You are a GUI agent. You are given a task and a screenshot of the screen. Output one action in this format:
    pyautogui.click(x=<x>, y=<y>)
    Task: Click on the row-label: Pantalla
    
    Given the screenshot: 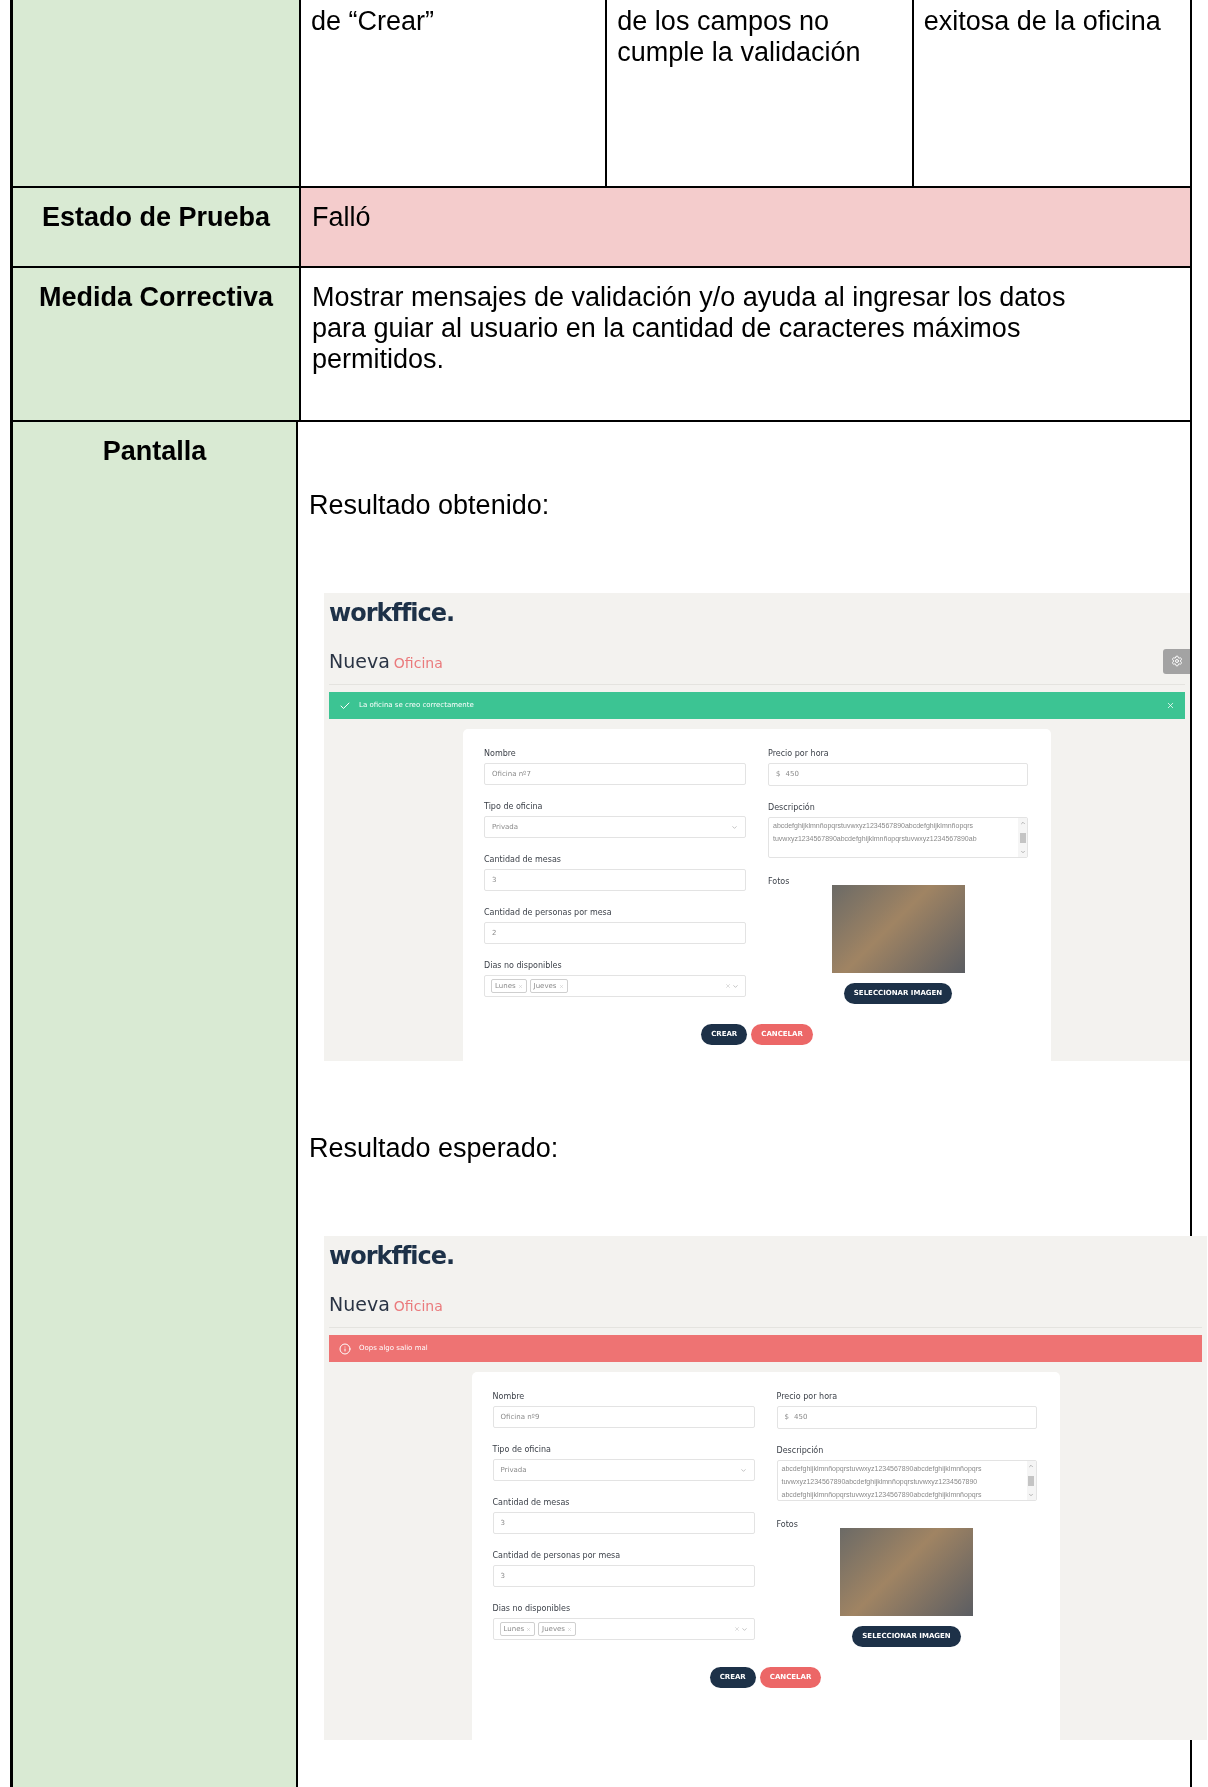 What is the action you would take?
    pyautogui.click(x=154, y=452)
    